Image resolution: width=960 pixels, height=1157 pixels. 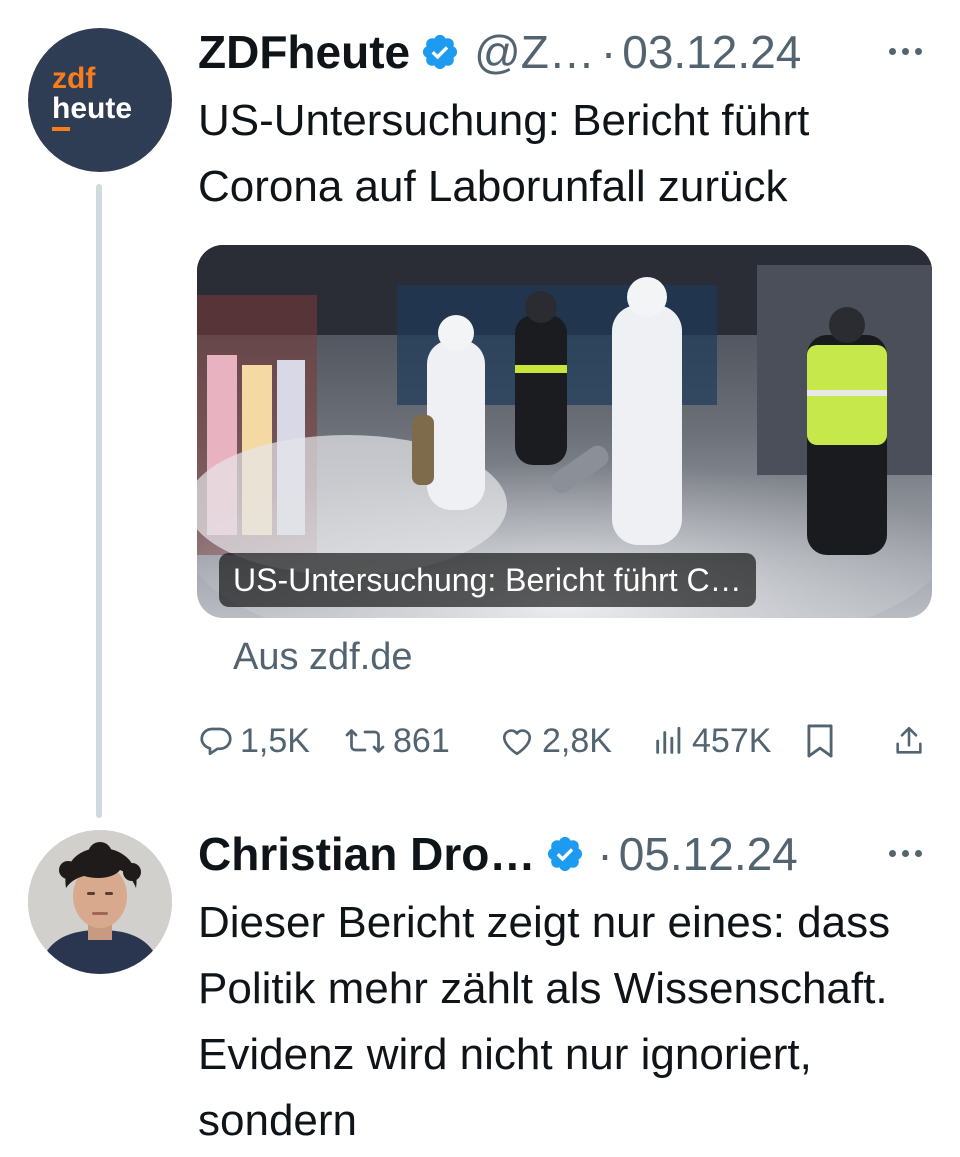 I want to click on christian-drosten-avatar, so click(x=100, y=902).